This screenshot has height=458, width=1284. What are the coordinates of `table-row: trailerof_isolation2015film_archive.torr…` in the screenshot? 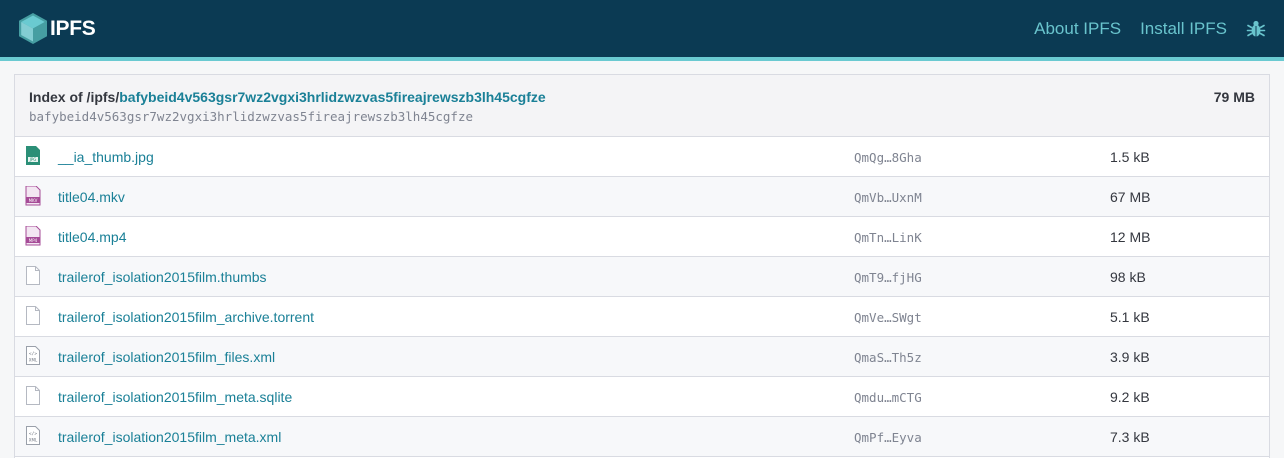 It's located at (642, 317).